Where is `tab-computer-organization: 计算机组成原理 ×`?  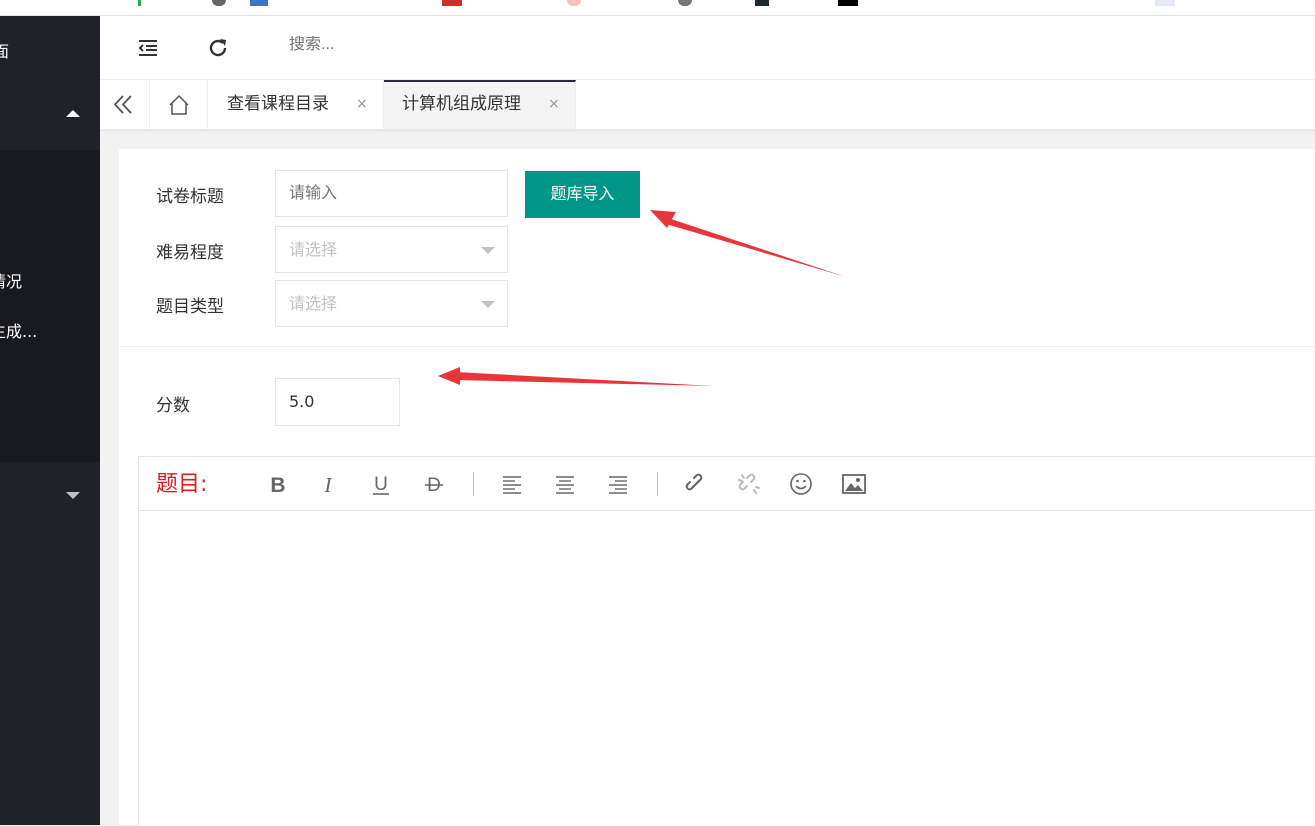 tab-computer-organization: 计算机组成原理 × is located at coordinates (480, 104).